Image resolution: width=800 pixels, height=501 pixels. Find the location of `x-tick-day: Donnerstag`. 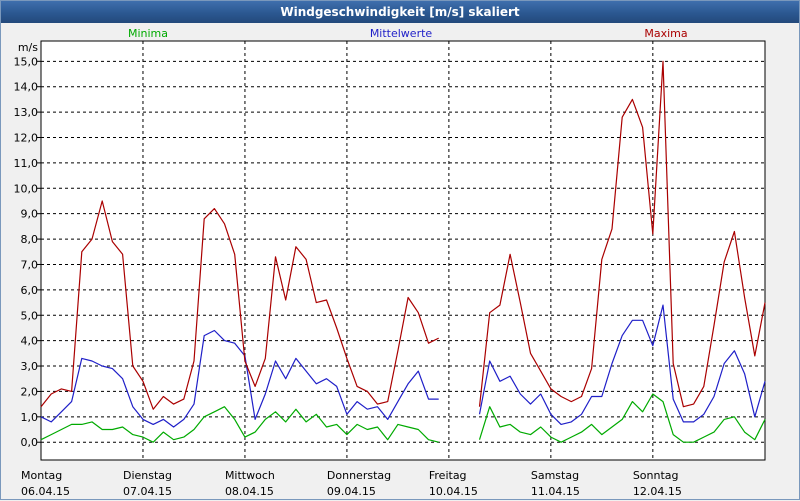

x-tick-day: Donnerstag is located at coordinates (359, 475).